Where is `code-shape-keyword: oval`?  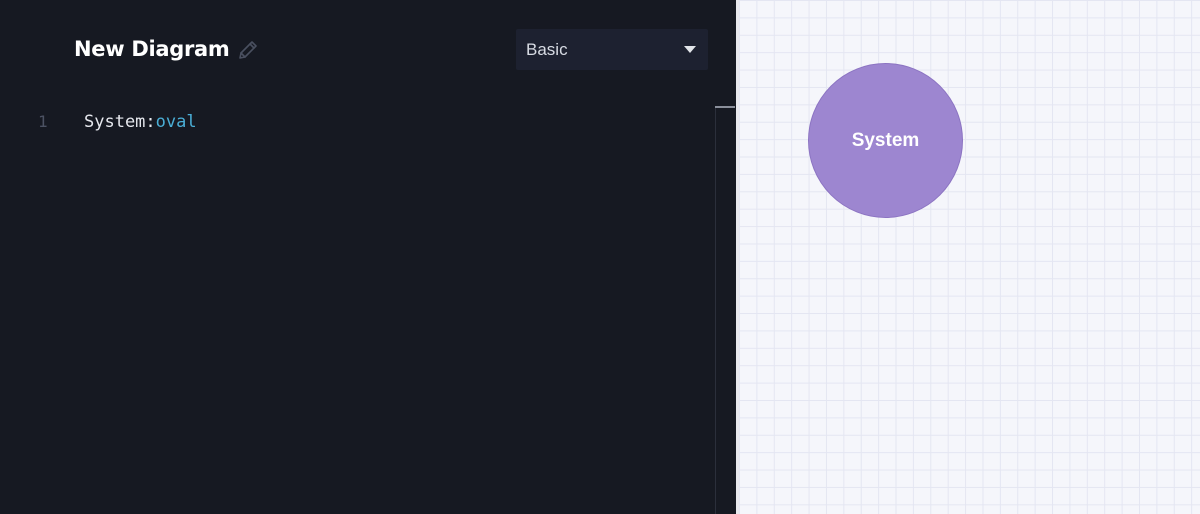 code-shape-keyword: oval is located at coordinates (176, 122).